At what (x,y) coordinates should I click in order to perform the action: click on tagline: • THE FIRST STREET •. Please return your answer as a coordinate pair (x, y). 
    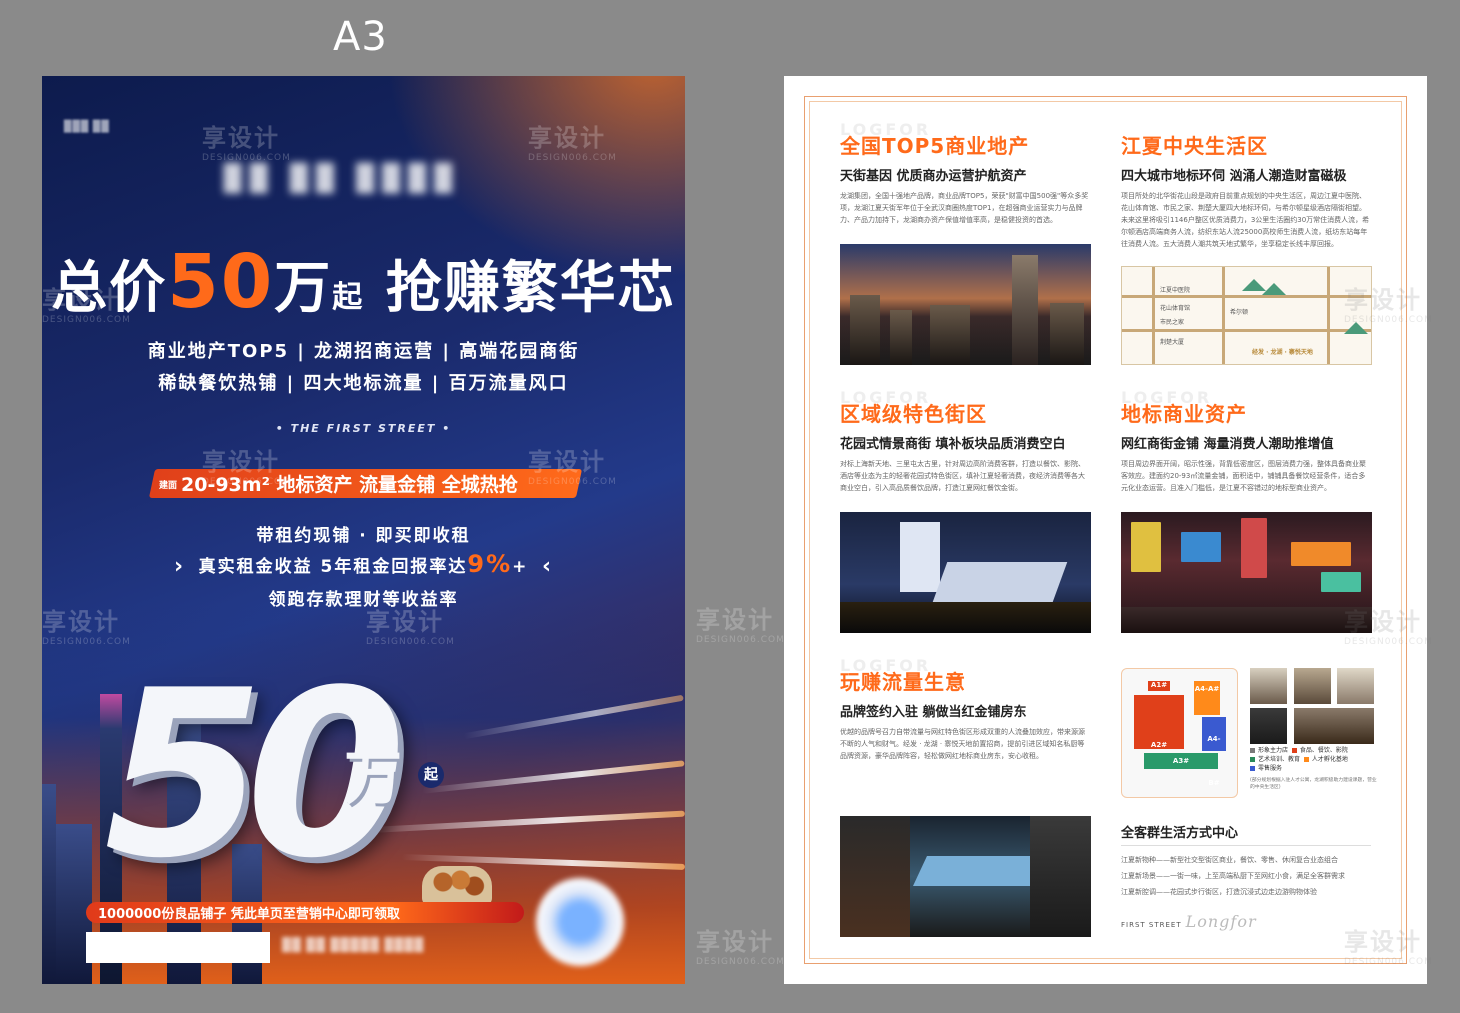
    Looking at the image, I should click on (363, 428).